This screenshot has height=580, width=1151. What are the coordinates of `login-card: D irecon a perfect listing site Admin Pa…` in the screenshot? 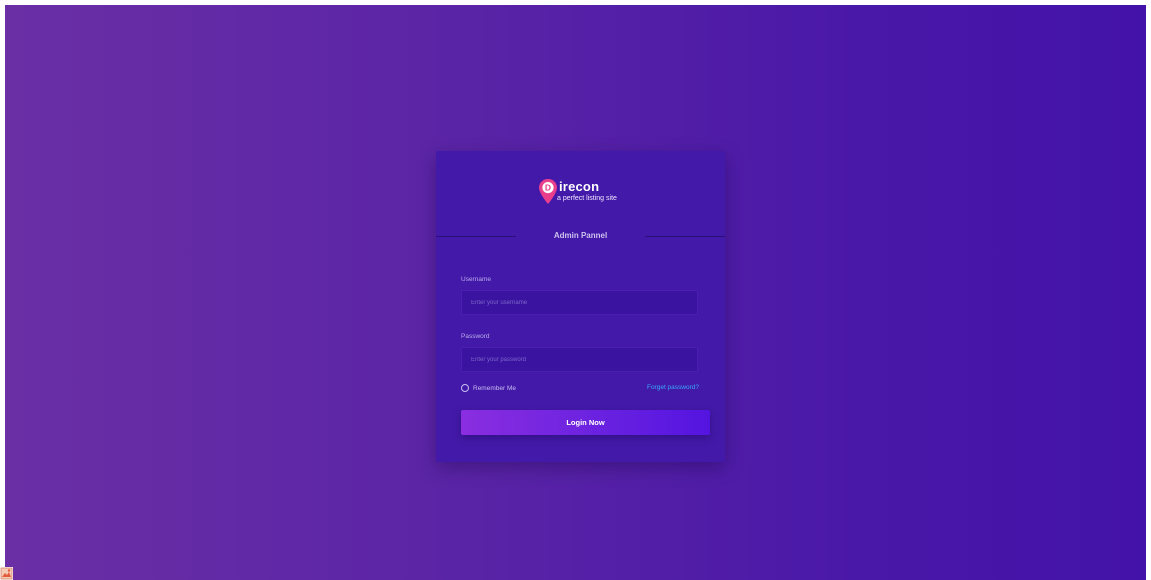 It's located at (580, 306).